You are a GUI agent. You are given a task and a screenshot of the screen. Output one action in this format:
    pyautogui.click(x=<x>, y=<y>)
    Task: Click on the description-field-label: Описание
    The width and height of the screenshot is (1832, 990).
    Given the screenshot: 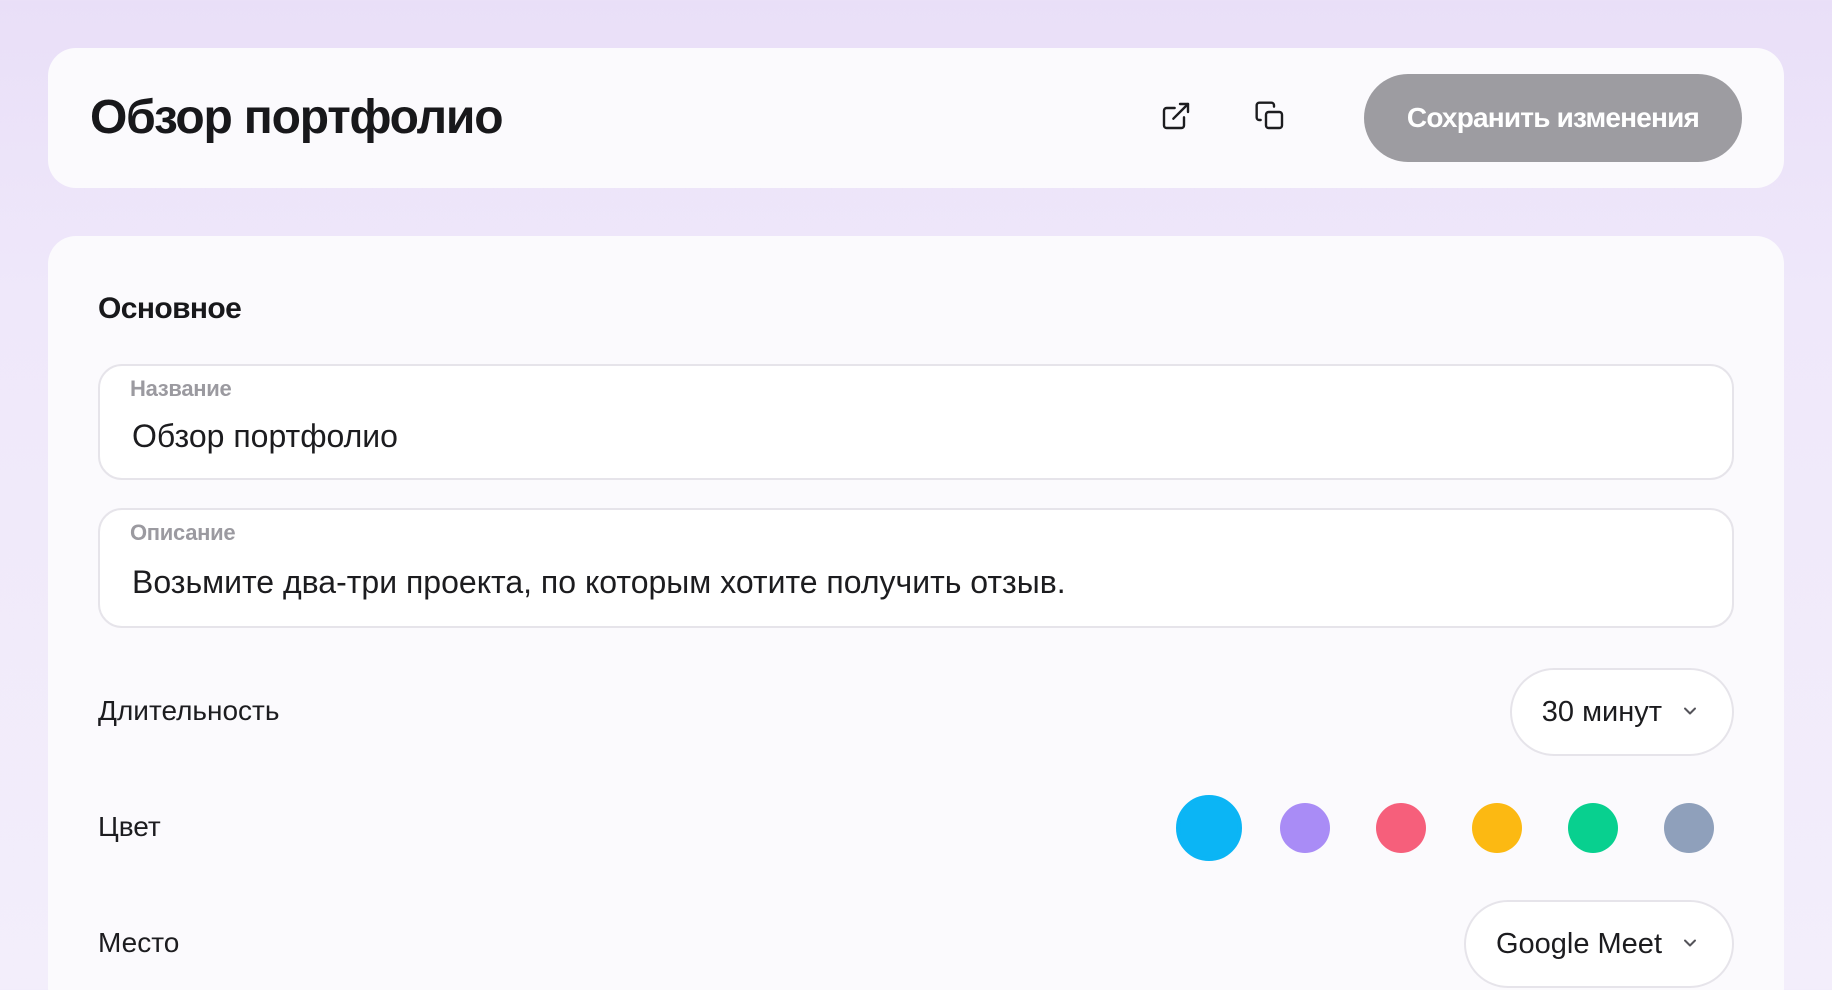 What is the action you would take?
    pyautogui.click(x=183, y=532)
    